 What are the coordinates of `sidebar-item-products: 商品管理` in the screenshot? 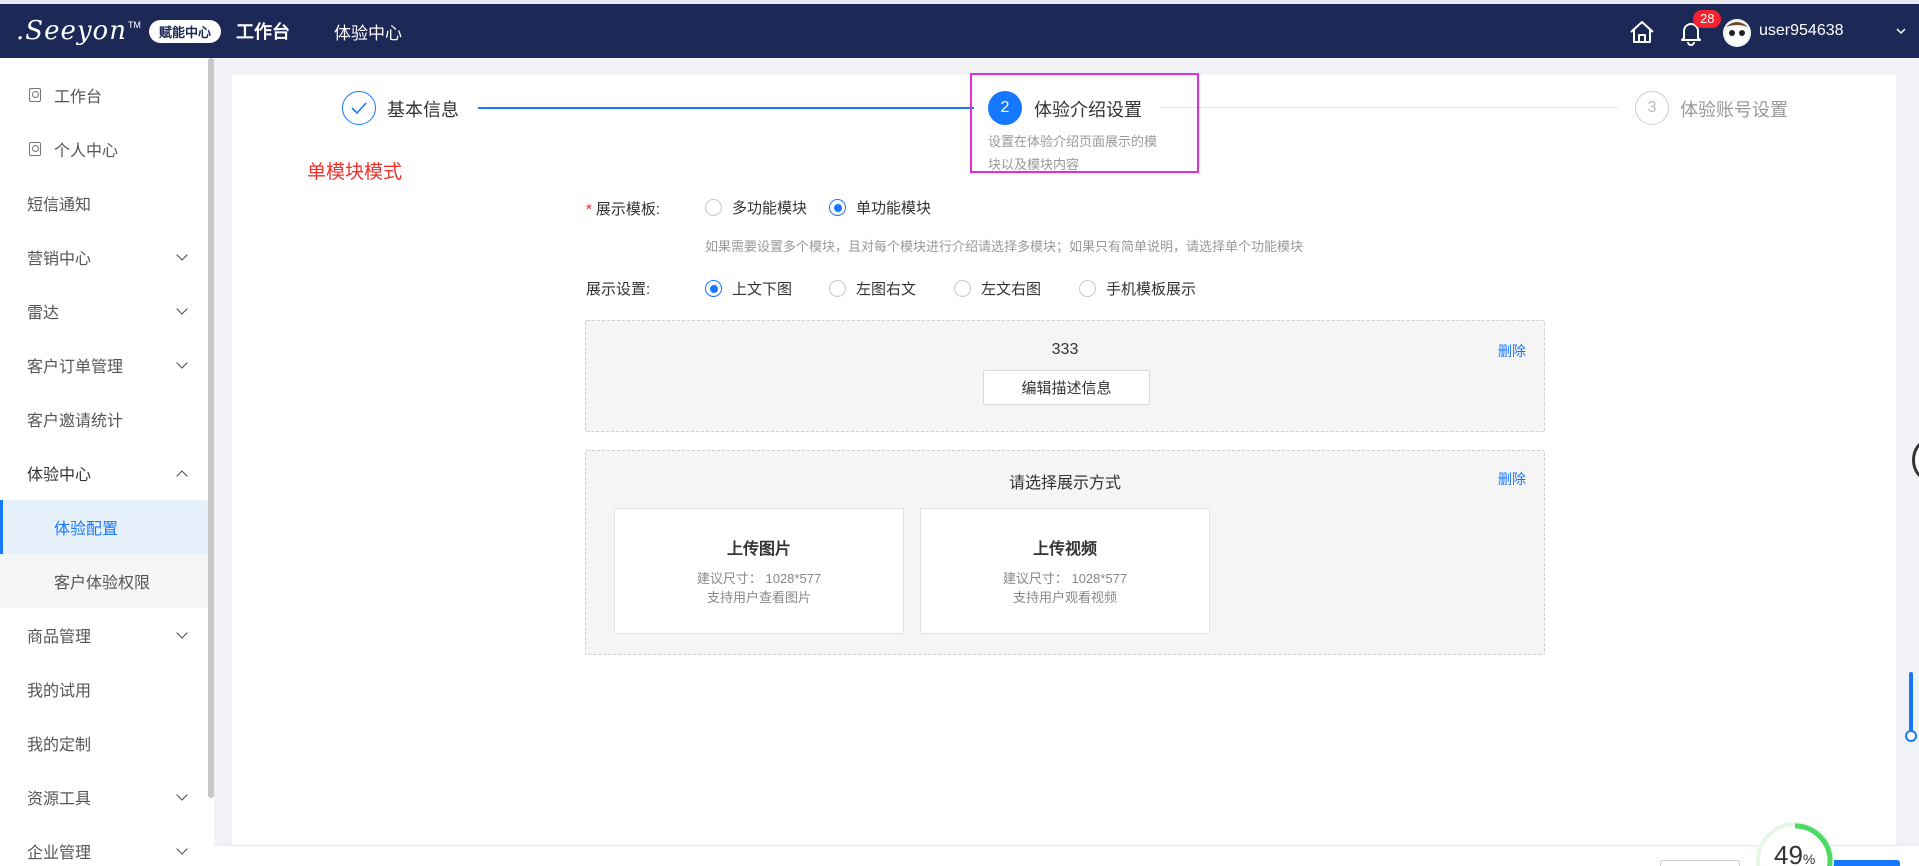 It's located at (104, 635).